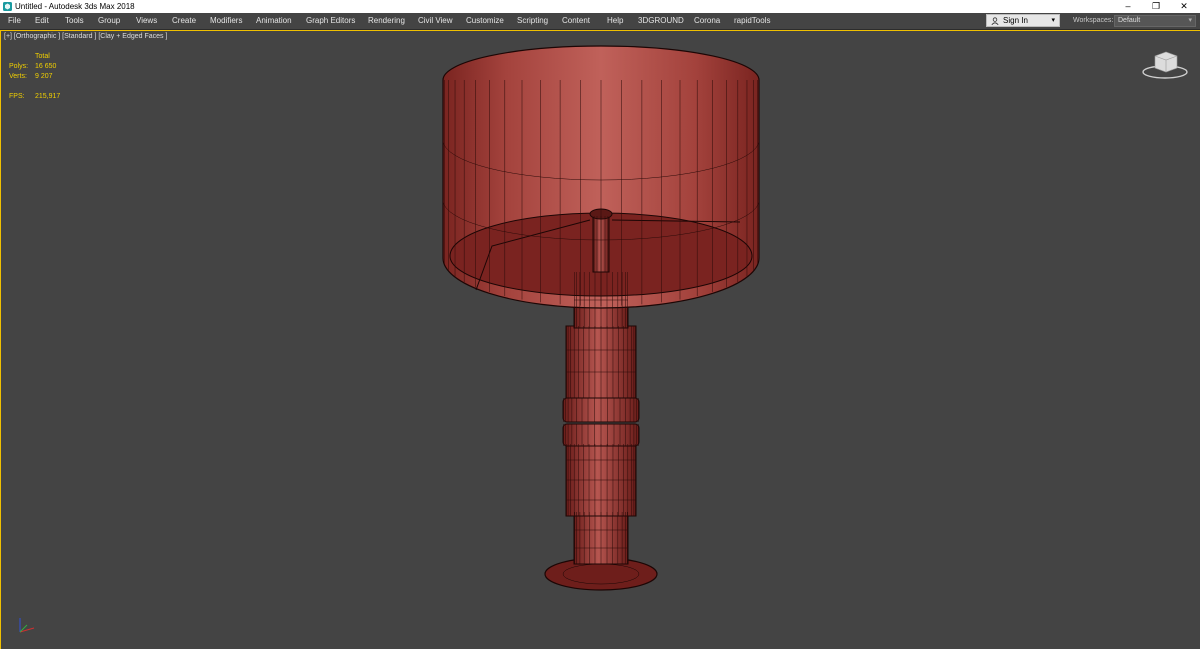 Image resolution: width=1200 pixels, height=649 pixels. Describe the element at coordinates (48, 96) in the screenshot. I see `stats-fps-value: 215,917` at that location.